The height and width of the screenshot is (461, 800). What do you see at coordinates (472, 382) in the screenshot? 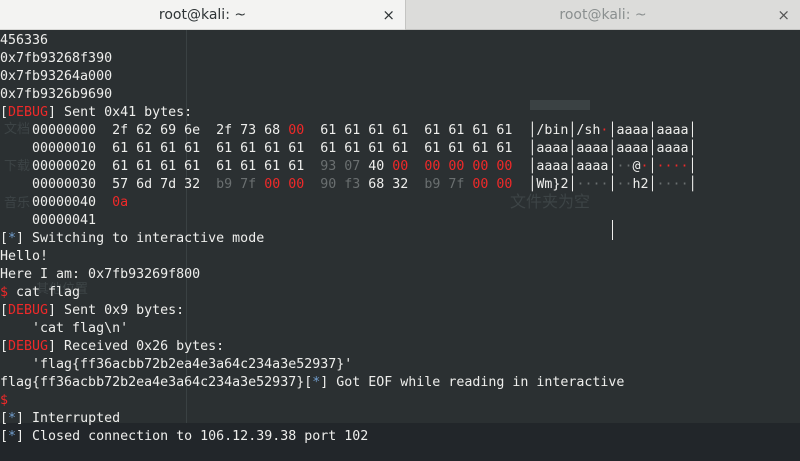
I see `terminal-text: ] Got EOF while reading in interactive` at bounding box center [472, 382].